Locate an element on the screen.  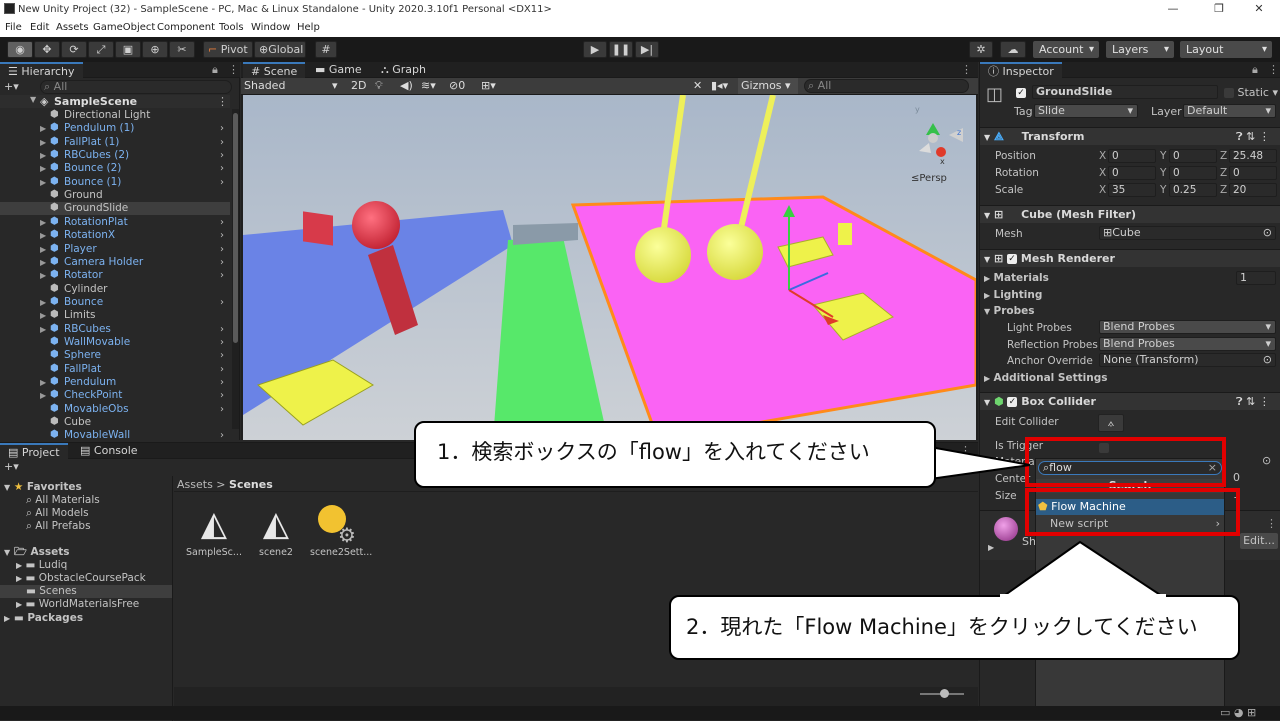
hierarchy-item: ⬢ Directional Light is located at coordinates (115, 115).